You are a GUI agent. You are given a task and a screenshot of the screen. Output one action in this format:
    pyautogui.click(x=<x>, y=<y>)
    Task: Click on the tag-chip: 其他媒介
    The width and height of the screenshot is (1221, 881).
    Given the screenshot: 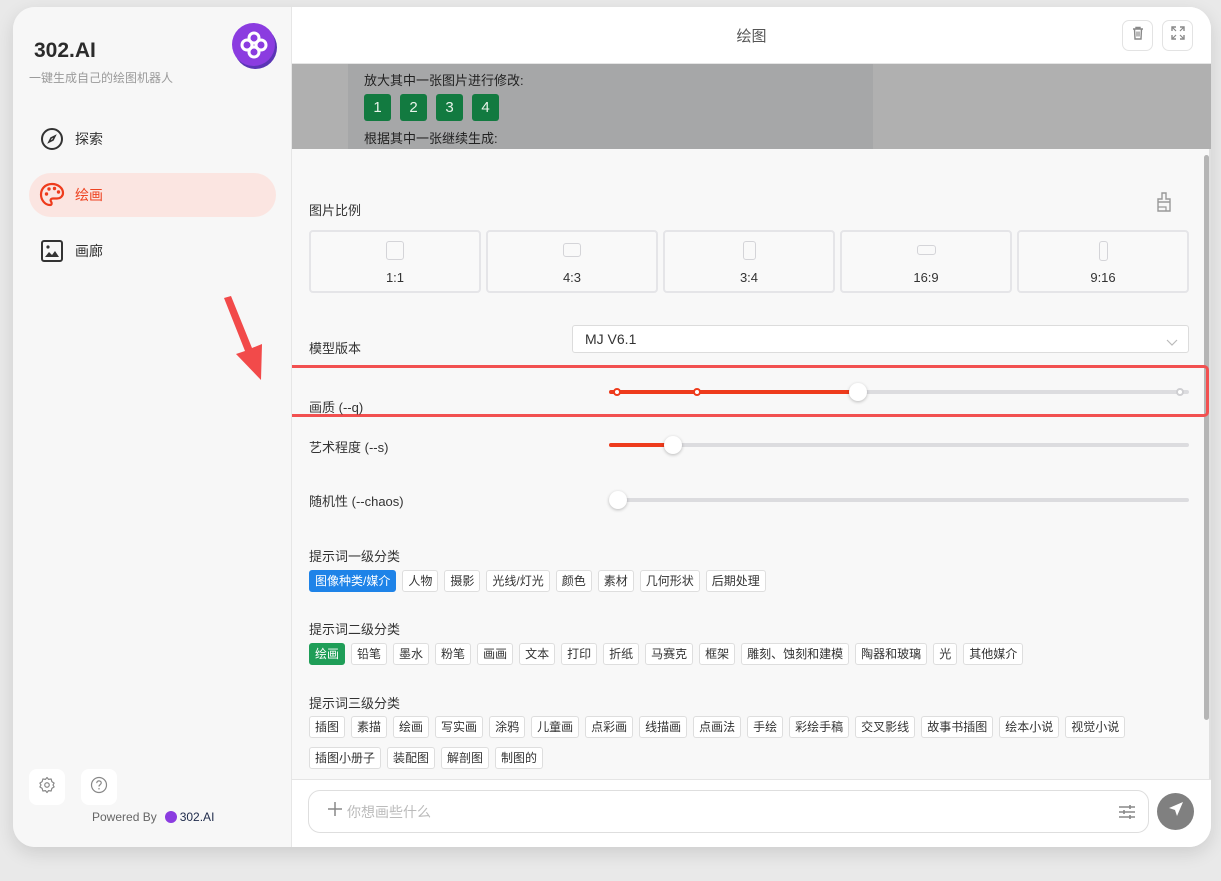 What is the action you would take?
    pyautogui.click(x=993, y=654)
    